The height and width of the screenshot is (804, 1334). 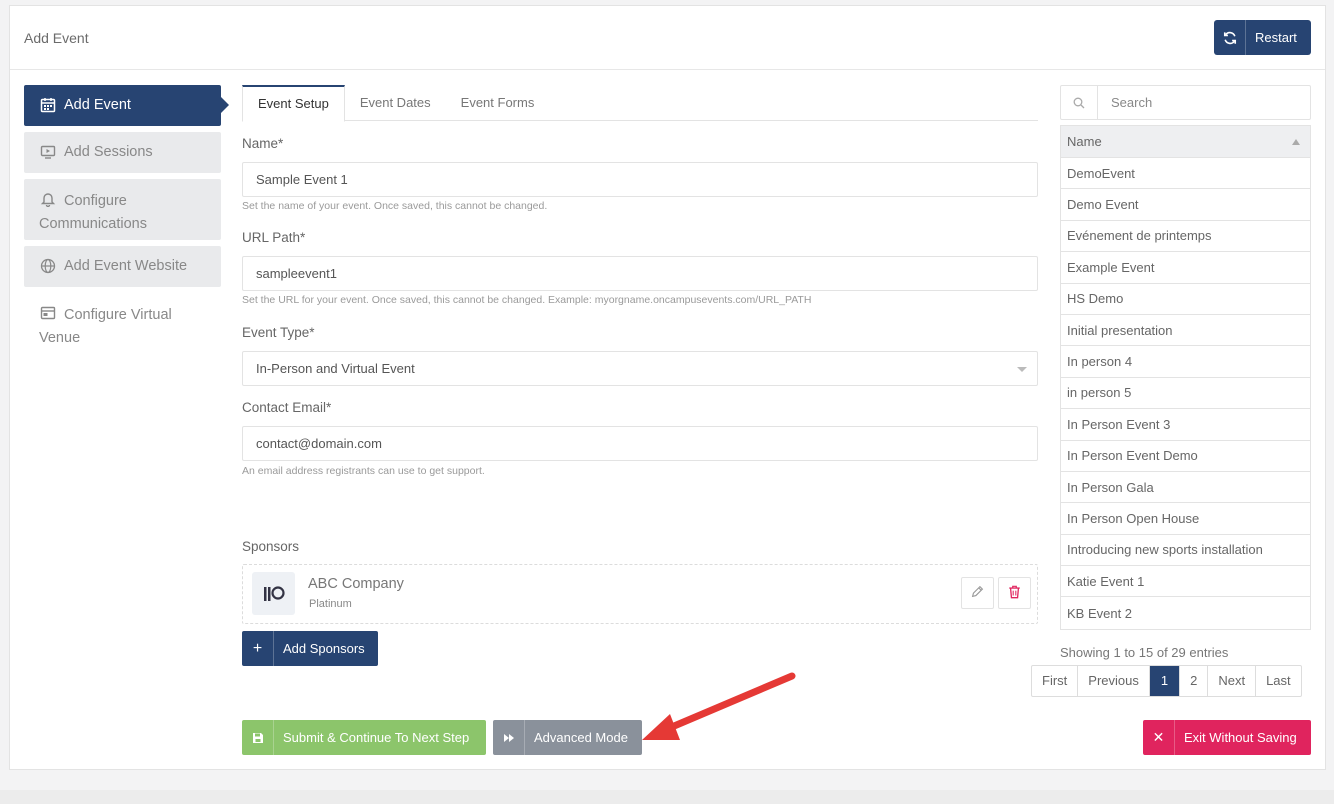 I want to click on name-label: Name*, so click(x=263, y=143).